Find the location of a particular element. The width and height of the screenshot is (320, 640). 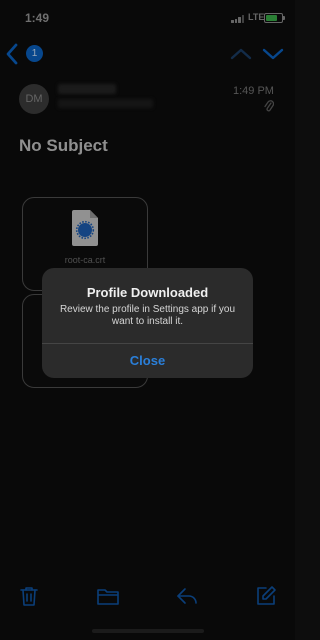

bottom-toolbar is located at coordinates (147, 596).